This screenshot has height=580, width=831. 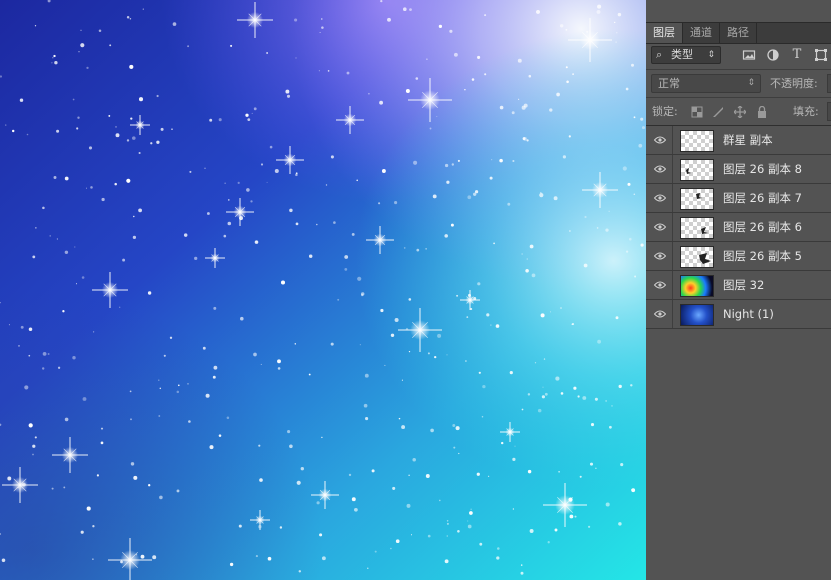 I want to click on panel-tabbar: 图层 通道 路径, so click(x=738, y=33).